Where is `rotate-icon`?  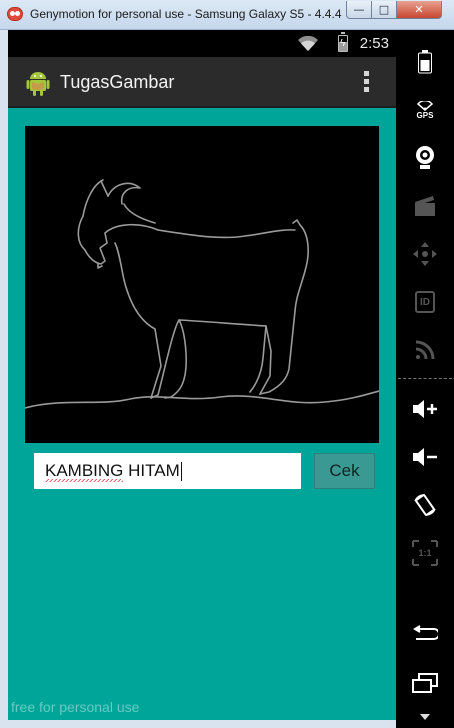 rotate-icon is located at coordinates (425, 505).